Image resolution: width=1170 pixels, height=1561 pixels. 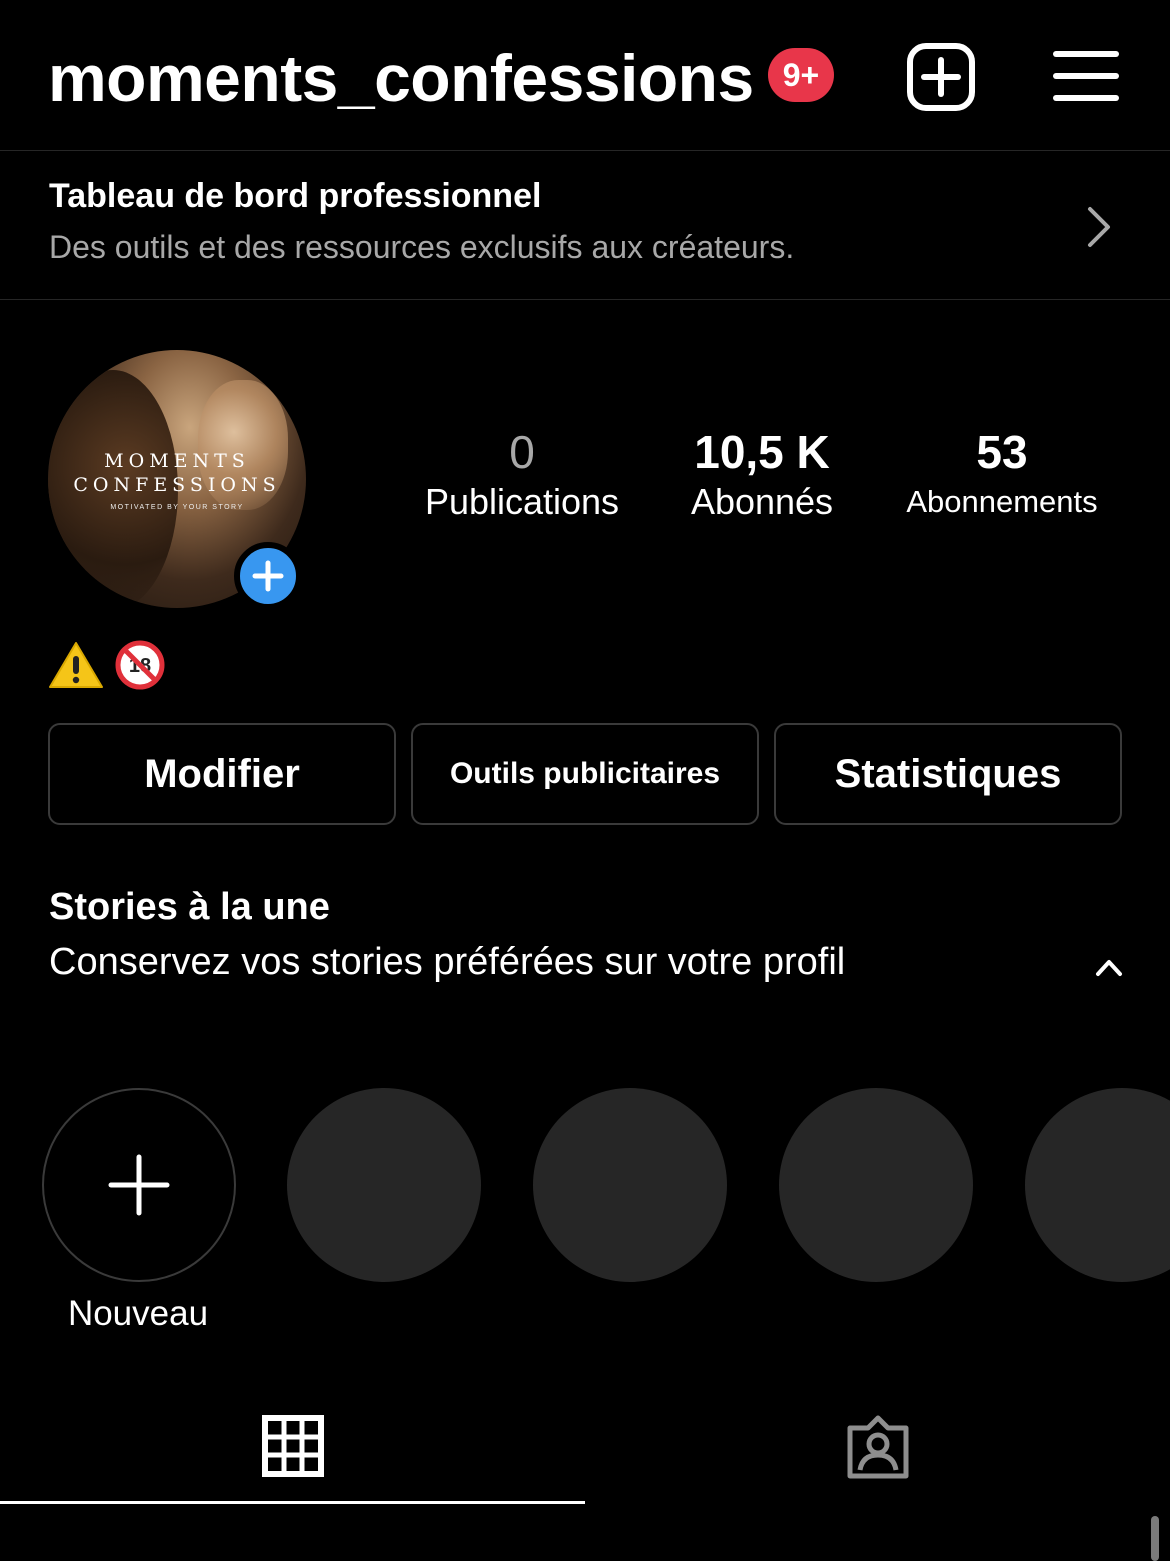 What do you see at coordinates (177, 485) in the screenshot?
I see `avatar-logo-text: CONFESSIONS` at bounding box center [177, 485].